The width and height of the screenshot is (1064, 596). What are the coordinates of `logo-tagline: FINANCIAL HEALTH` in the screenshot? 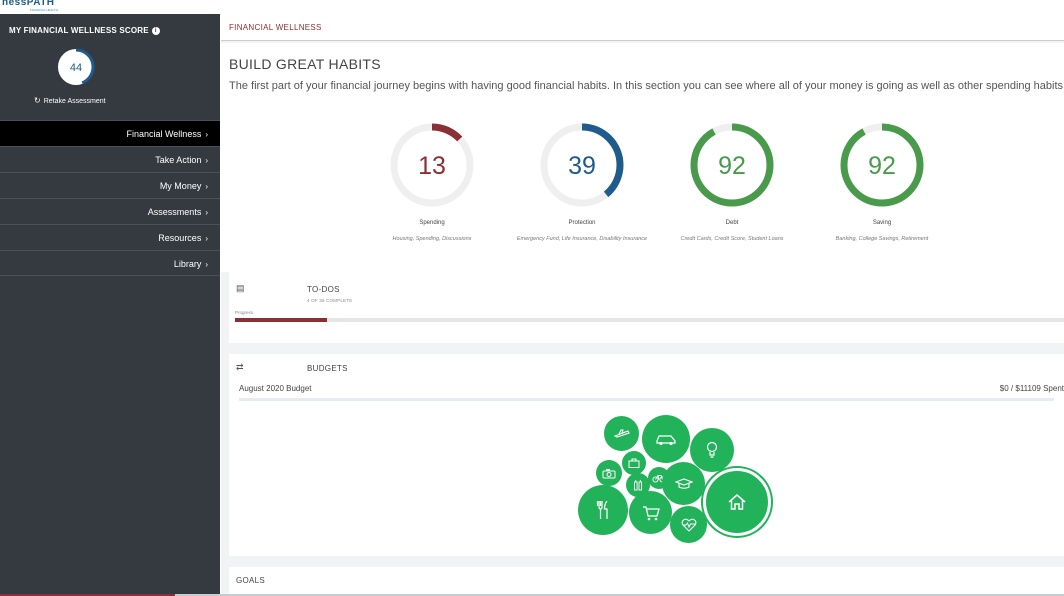 It's located at (44, 10).